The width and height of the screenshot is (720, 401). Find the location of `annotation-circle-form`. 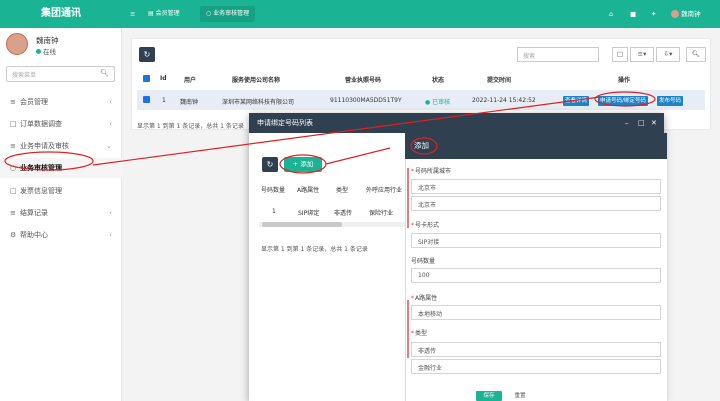

annotation-circle-form is located at coordinates (424, 146).